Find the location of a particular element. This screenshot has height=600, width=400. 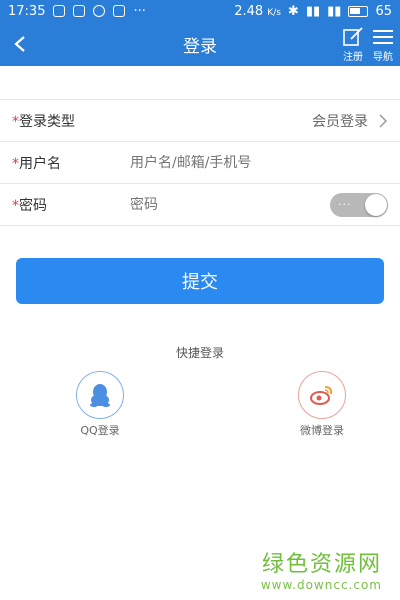

message-icon is located at coordinates (59, 11).